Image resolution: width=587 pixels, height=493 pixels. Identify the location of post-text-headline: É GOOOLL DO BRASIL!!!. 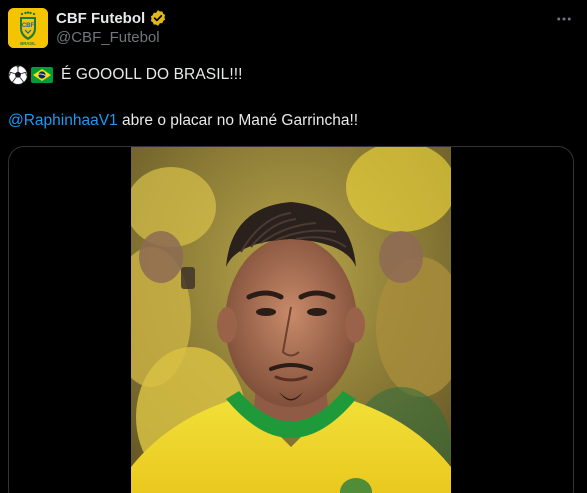
(125, 75).